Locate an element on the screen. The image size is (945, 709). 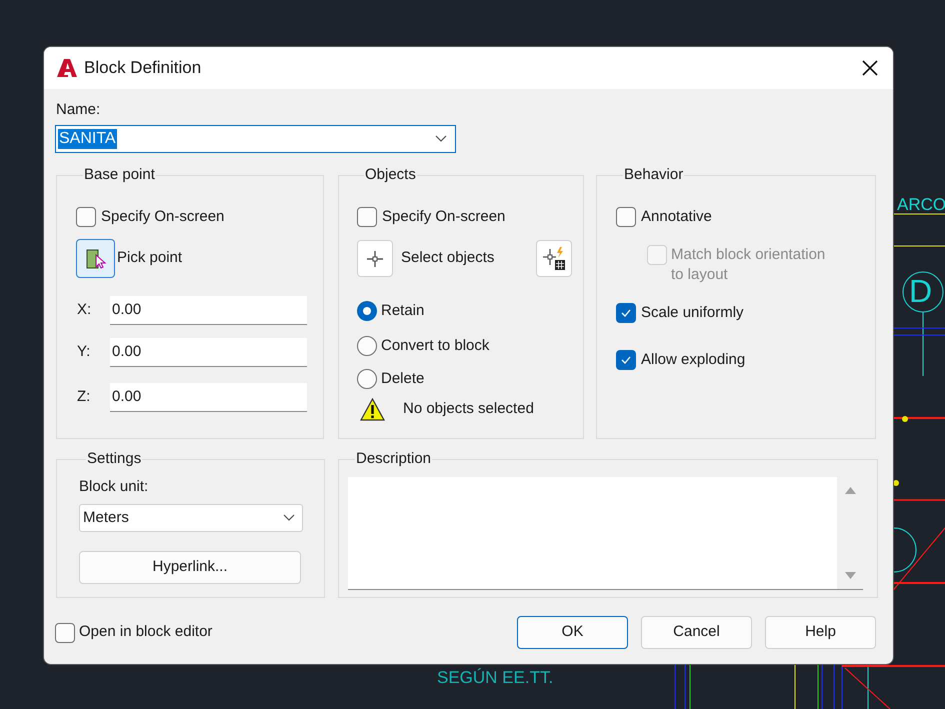
warning-icon is located at coordinates (372, 409).